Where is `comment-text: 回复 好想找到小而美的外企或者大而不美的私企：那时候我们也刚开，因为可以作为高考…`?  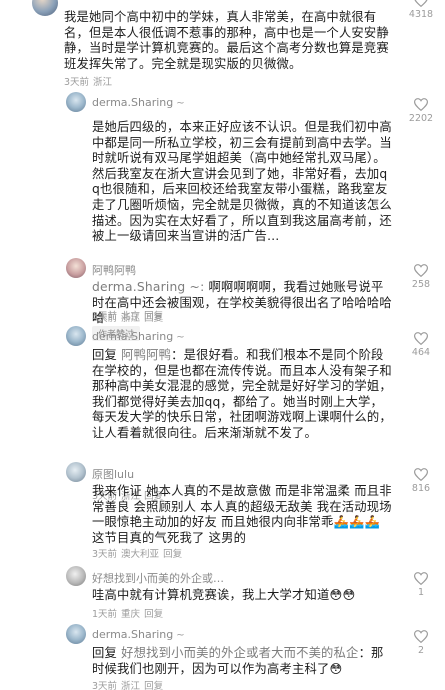
comment-text: 回复 好想找到小而美的外企或者大而不美的私企：那时候我们也刚开，因为可以作为高考… is located at coordinates (243, 661).